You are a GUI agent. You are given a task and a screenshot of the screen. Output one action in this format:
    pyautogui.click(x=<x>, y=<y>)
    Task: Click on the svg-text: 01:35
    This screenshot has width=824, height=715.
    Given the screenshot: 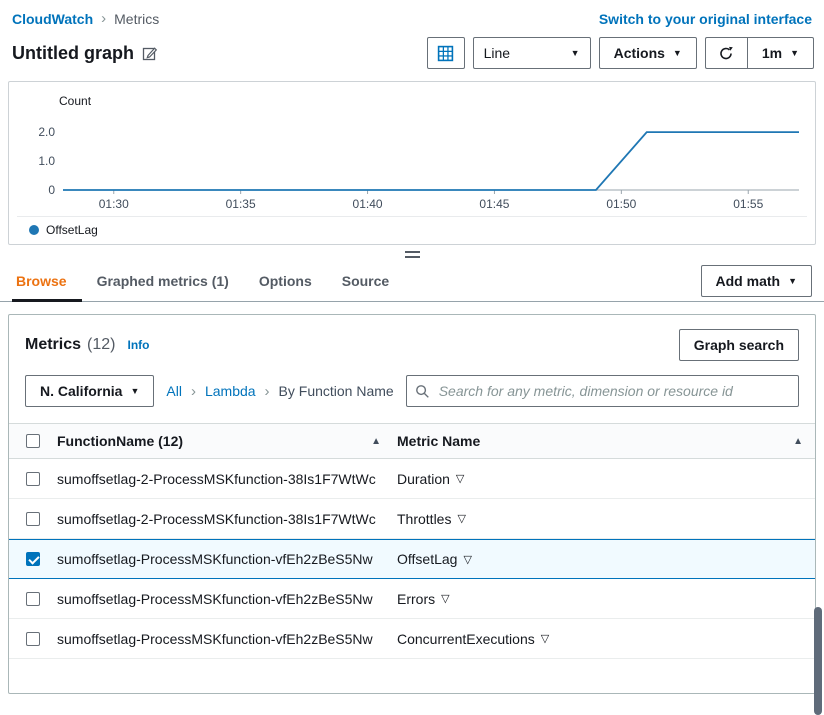 What is the action you would take?
    pyautogui.click(x=241, y=204)
    